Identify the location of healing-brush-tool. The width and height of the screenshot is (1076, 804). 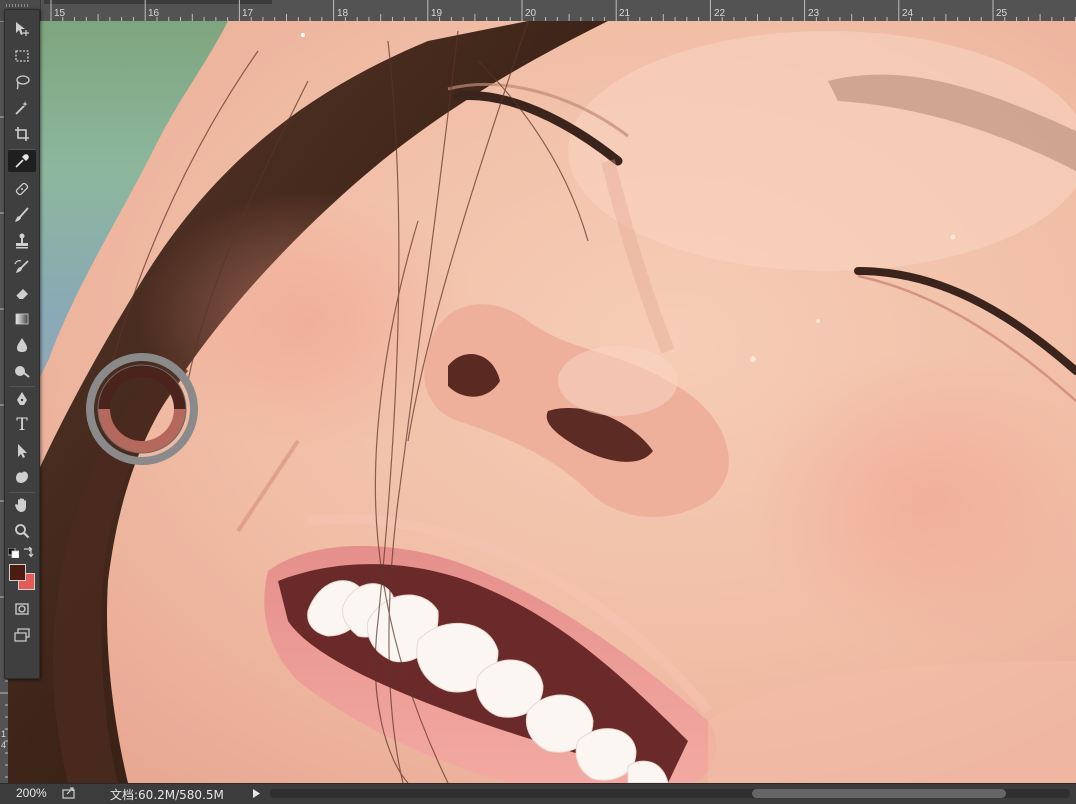
(22, 189).